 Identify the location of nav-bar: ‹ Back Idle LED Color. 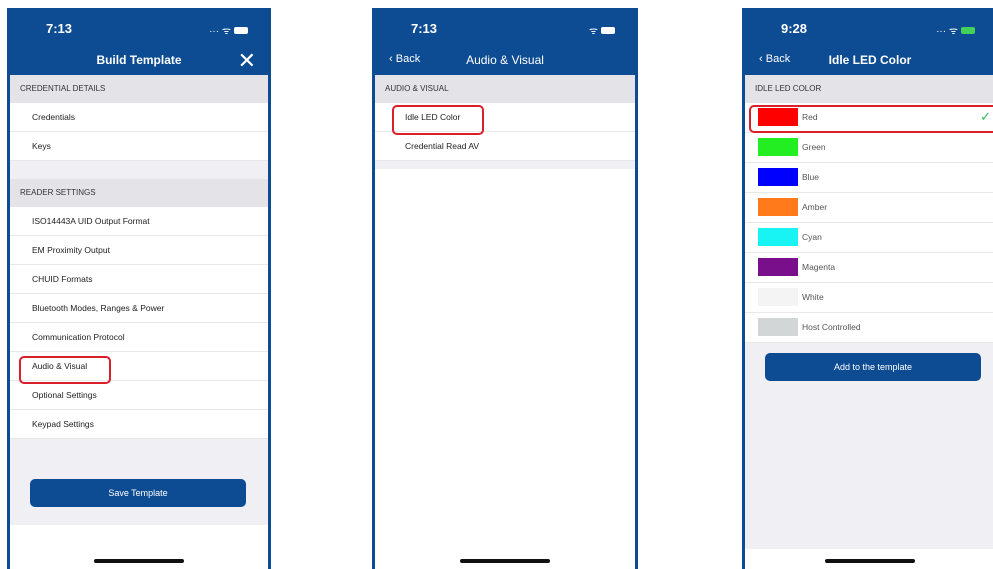
(869, 60).